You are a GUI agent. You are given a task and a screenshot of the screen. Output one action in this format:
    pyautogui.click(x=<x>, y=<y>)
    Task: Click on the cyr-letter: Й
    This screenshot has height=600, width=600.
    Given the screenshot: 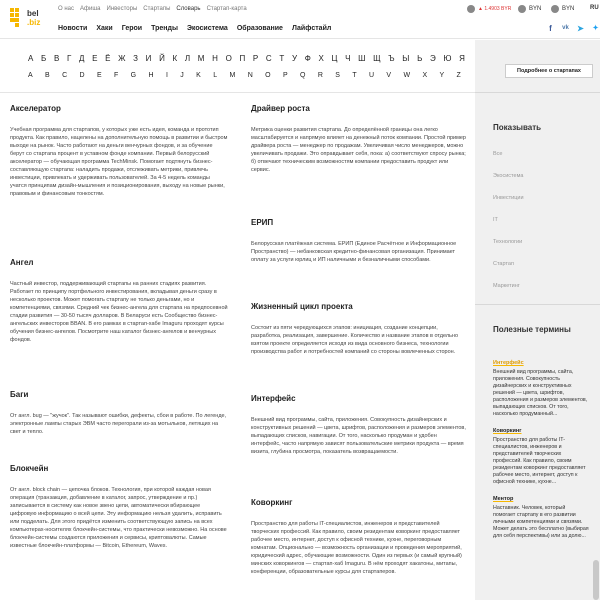 What is the action you would take?
    pyautogui.click(x=162, y=58)
    